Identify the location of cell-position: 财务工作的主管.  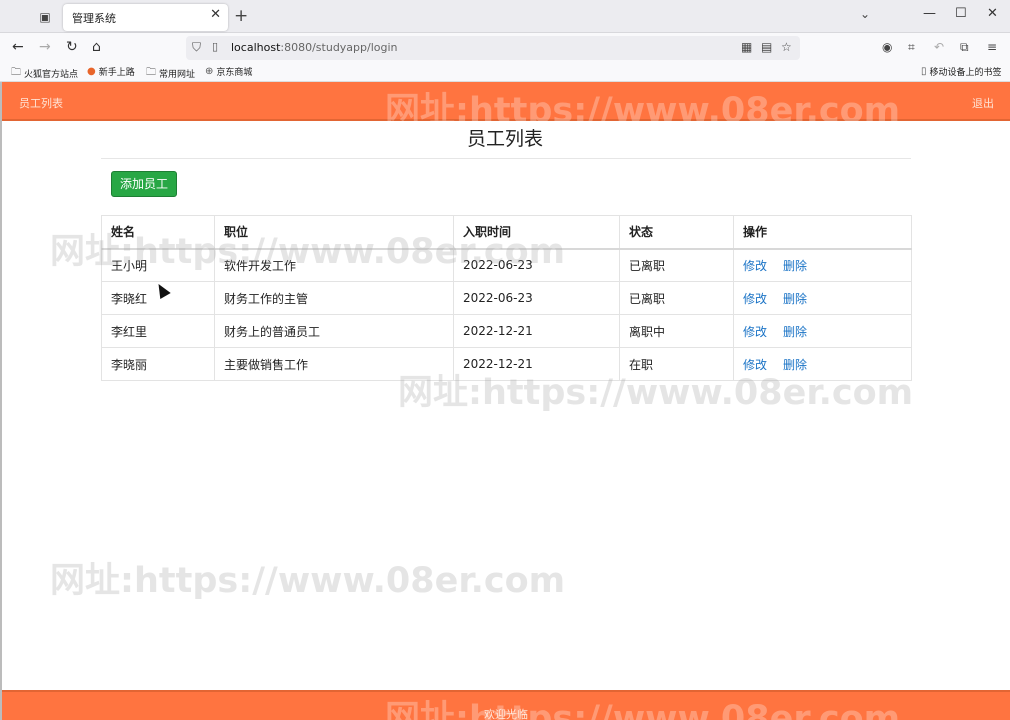
(334, 298).